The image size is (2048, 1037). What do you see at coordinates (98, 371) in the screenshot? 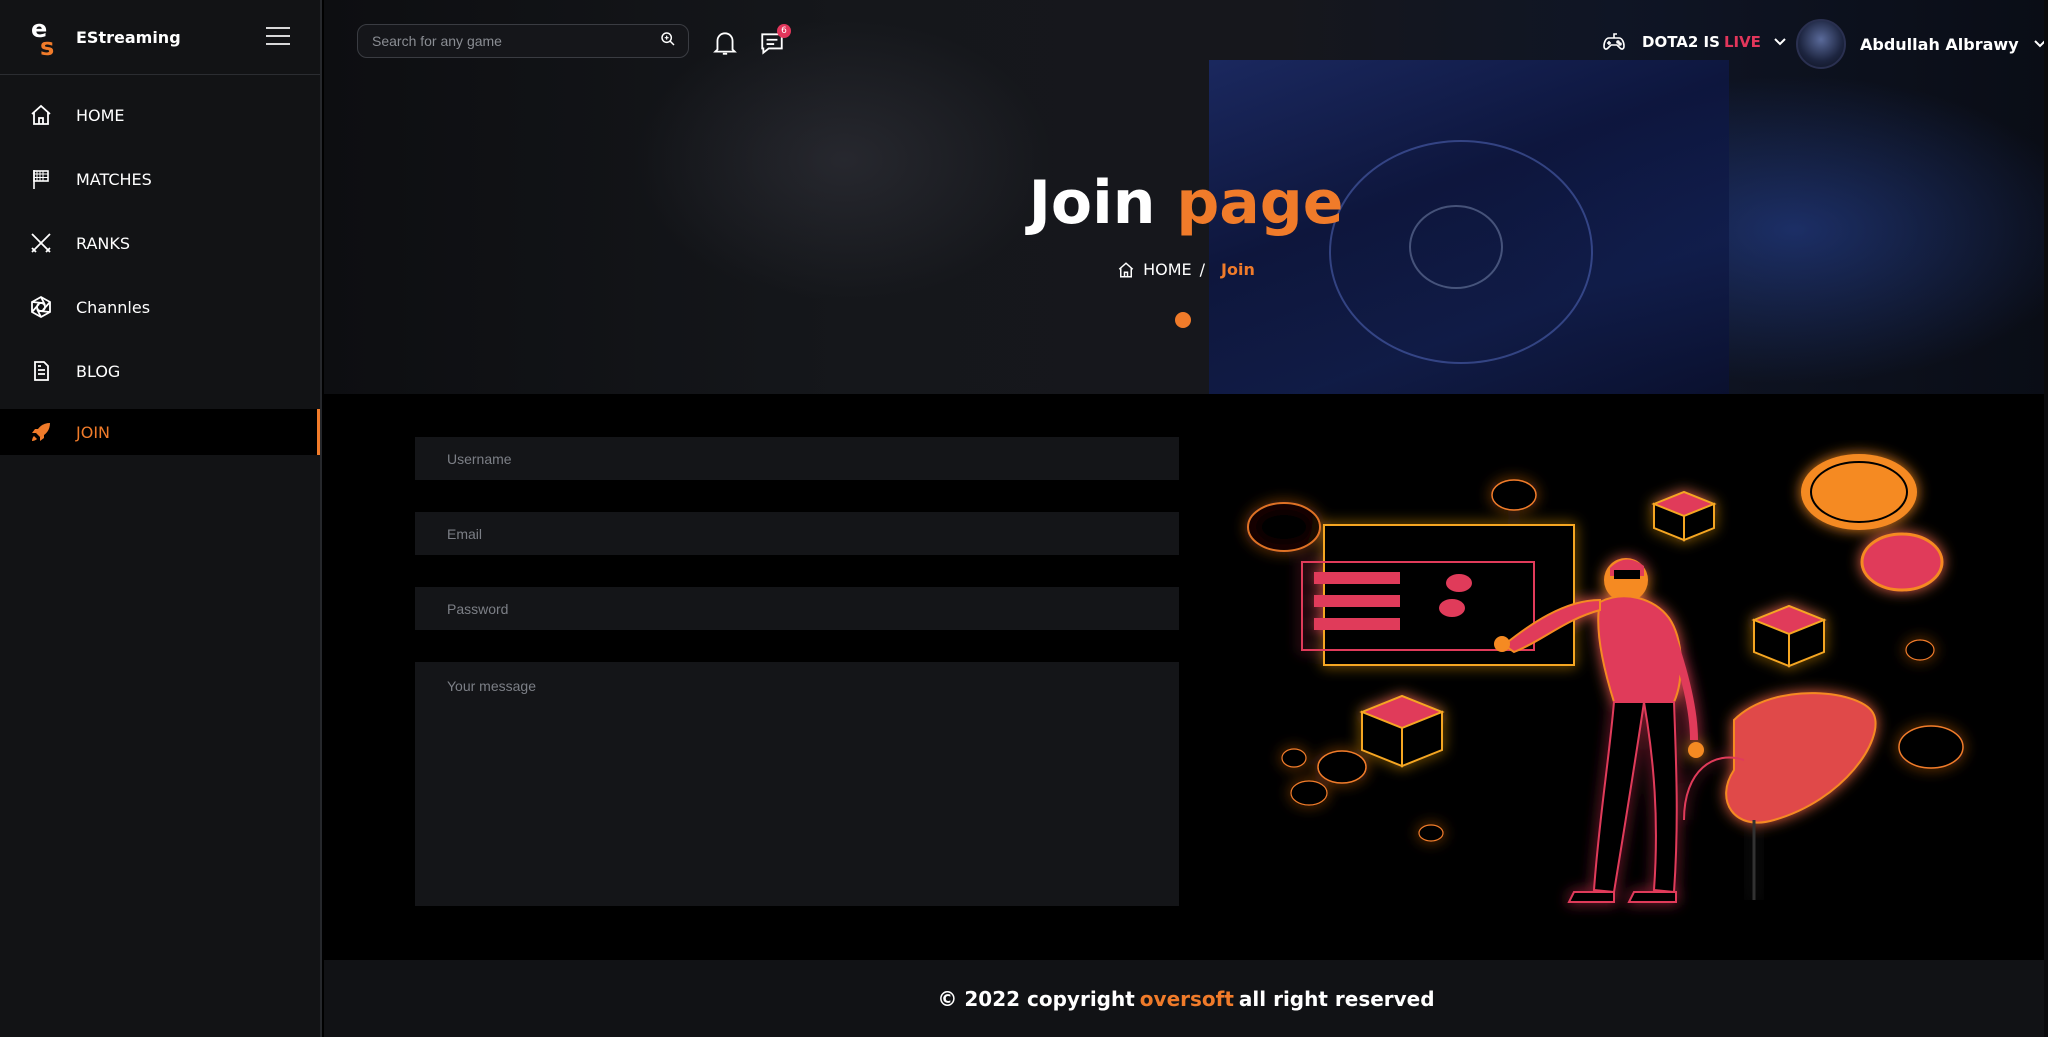
I see `sidebar-item-label: BLOG` at bounding box center [98, 371].